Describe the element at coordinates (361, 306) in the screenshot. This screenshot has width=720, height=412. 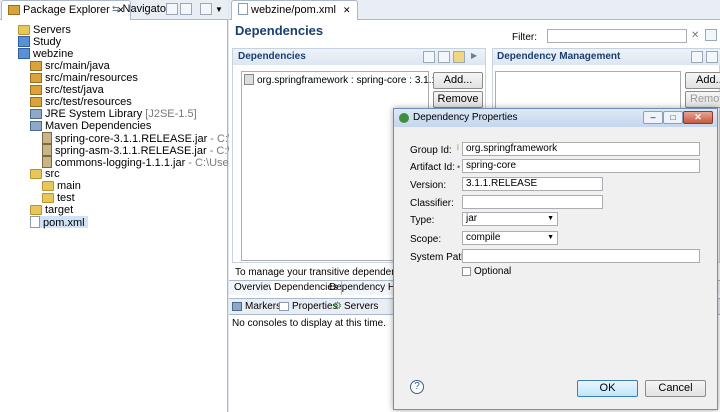
I see `tab-servers-label: Servers` at that location.